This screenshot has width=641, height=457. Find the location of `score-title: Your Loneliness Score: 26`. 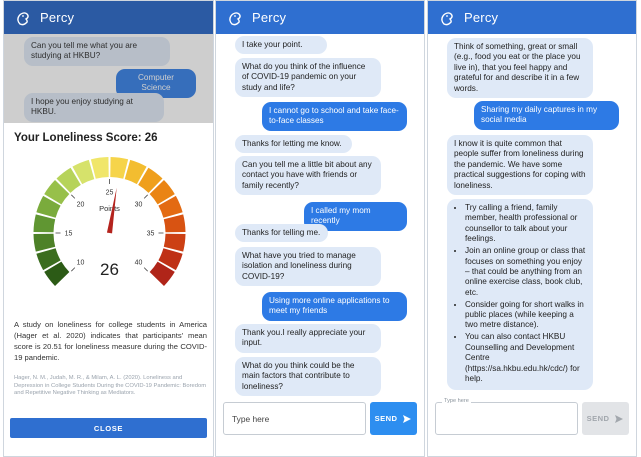

score-title: Your Loneliness Score: 26 is located at coordinates (86, 138).